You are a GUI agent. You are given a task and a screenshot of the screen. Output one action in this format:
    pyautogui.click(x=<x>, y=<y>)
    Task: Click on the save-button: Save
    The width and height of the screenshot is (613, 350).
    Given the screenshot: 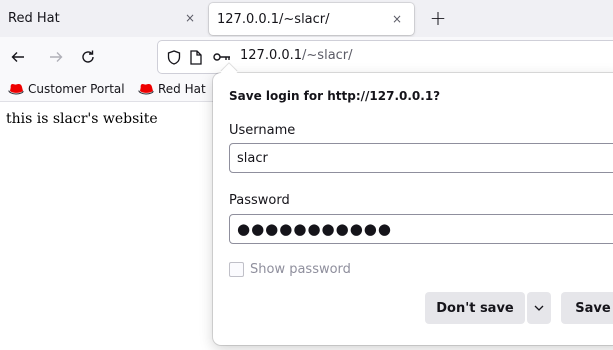 What is the action you would take?
    pyautogui.click(x=587, y=308)
    